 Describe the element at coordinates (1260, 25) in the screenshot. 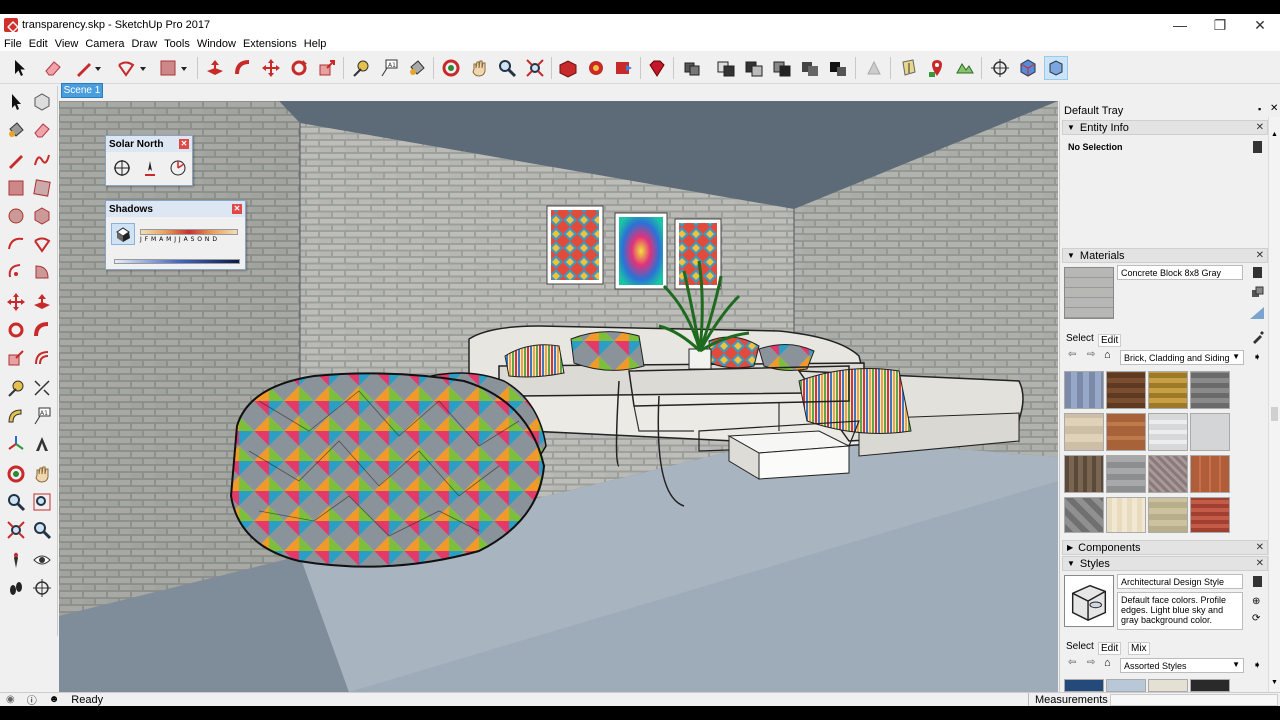

I see `close-button: ✕` at that location.